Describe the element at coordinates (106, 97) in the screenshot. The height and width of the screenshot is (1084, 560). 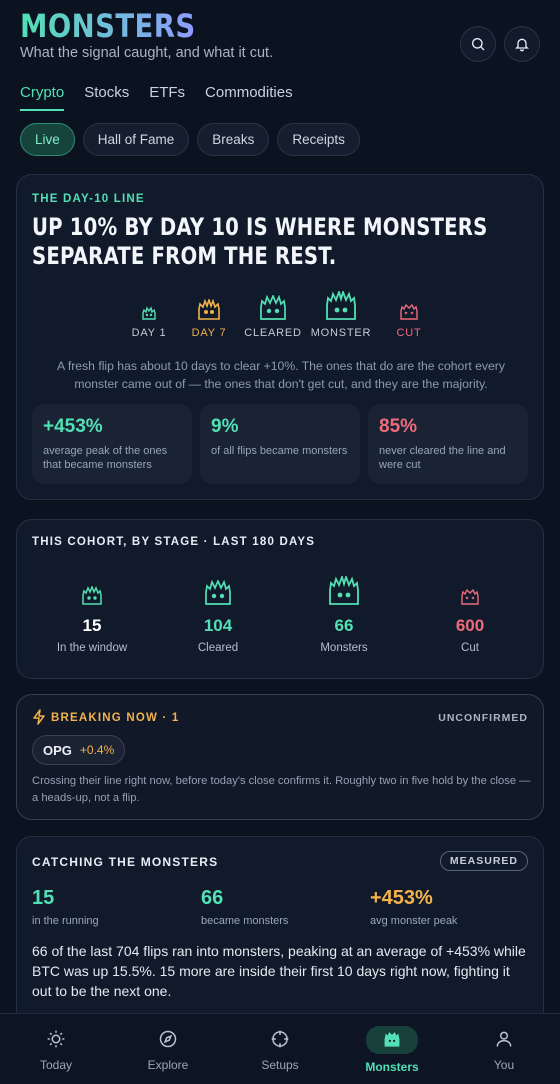
I see `tab-stocks: Stocks` at that location.